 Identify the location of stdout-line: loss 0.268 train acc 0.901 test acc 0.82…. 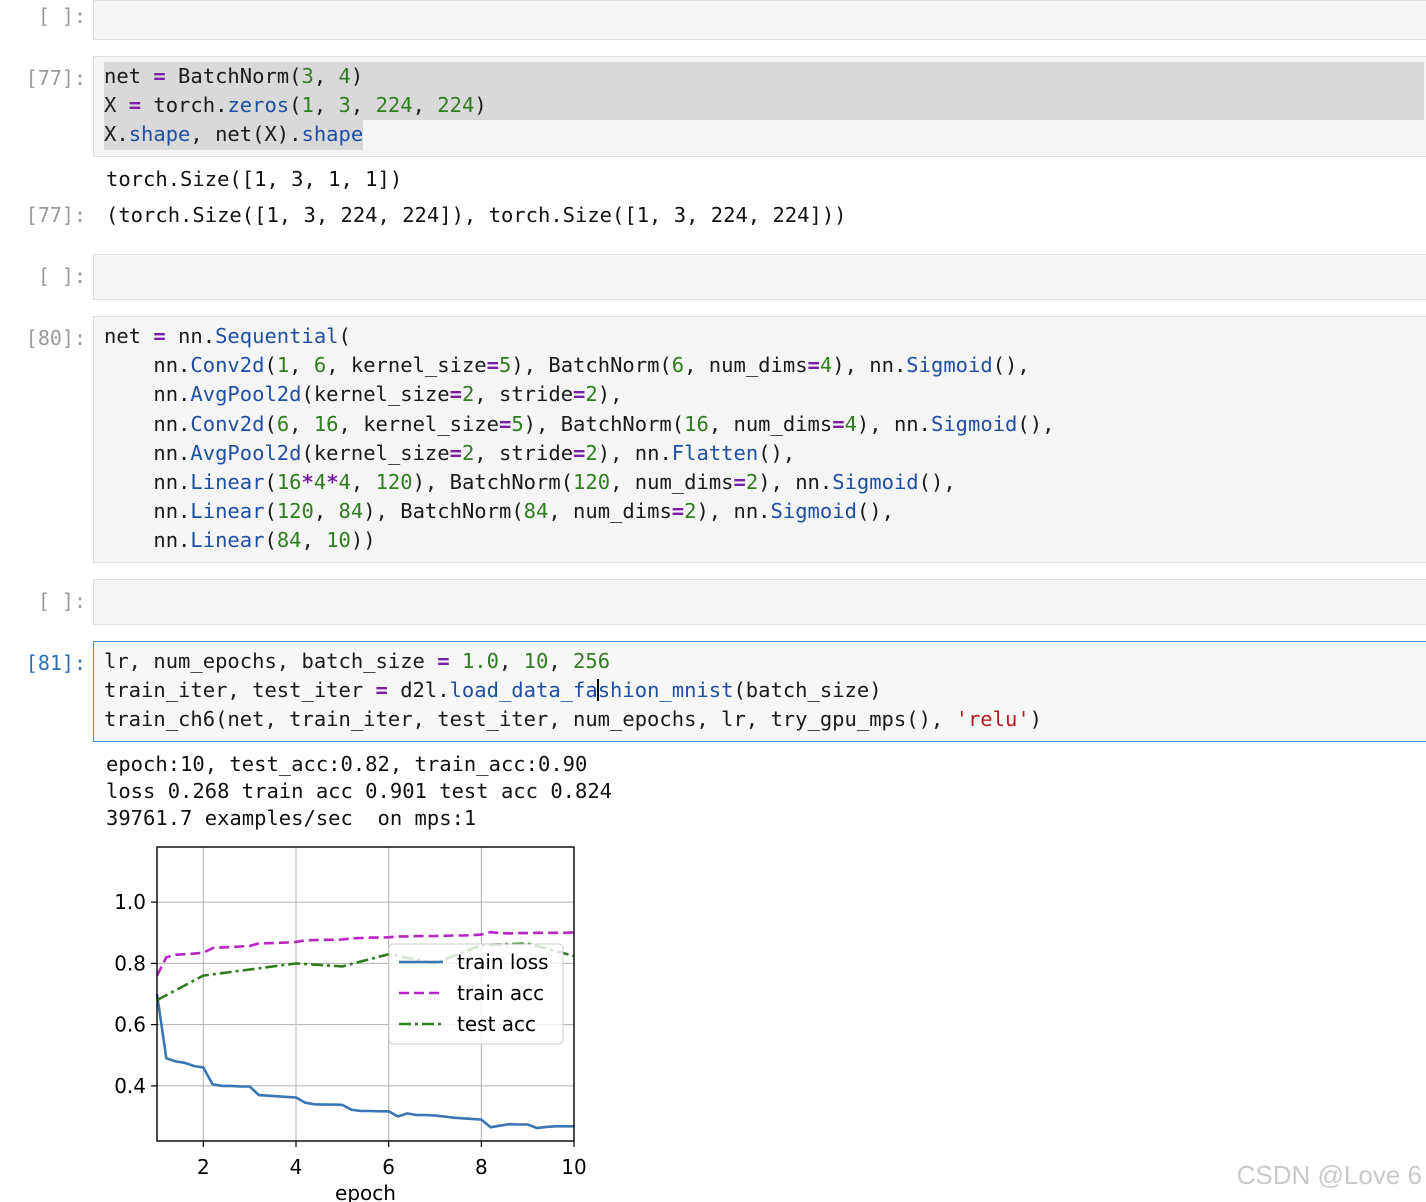
(359, 791).